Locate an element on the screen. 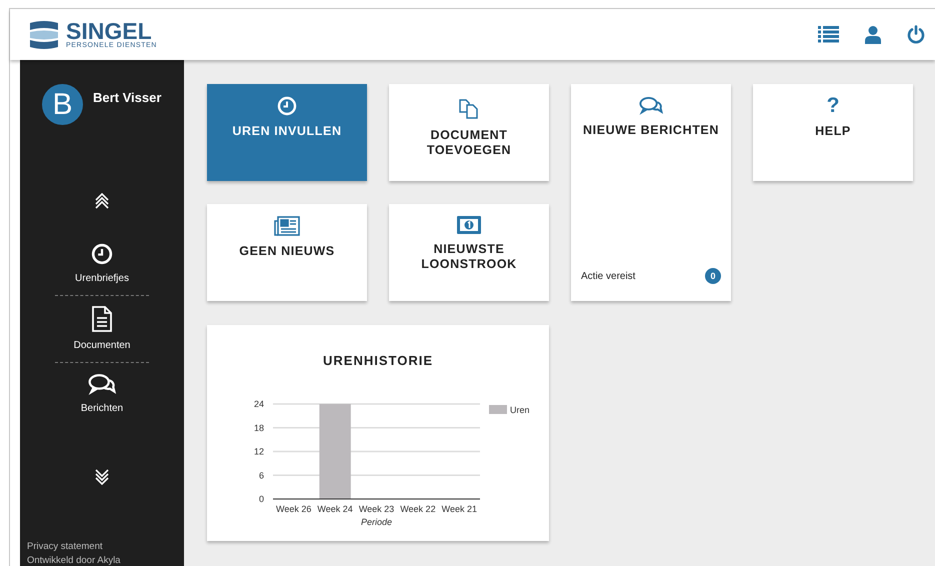 The height and width of the screenshot is (566, 935). dashboard-tile: NIEUWSTE LOONSTROOK is located at coordinates (469, 252).